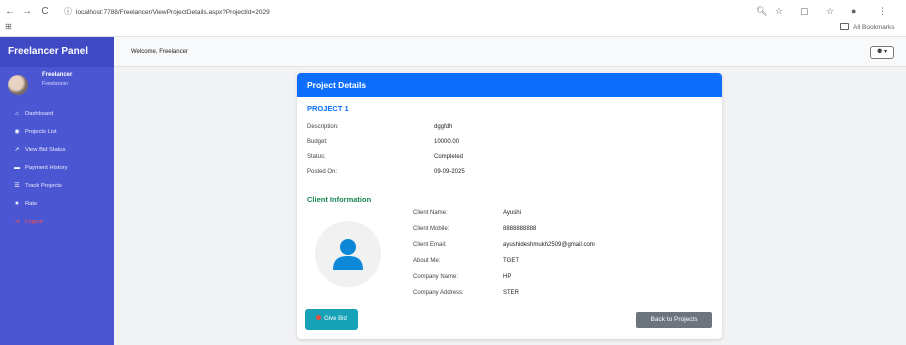  What do you see at coordinates (43, 186) in the screenshot?
I see `sidebar-item-label: Track Projects` at bounding box center [43, 186].